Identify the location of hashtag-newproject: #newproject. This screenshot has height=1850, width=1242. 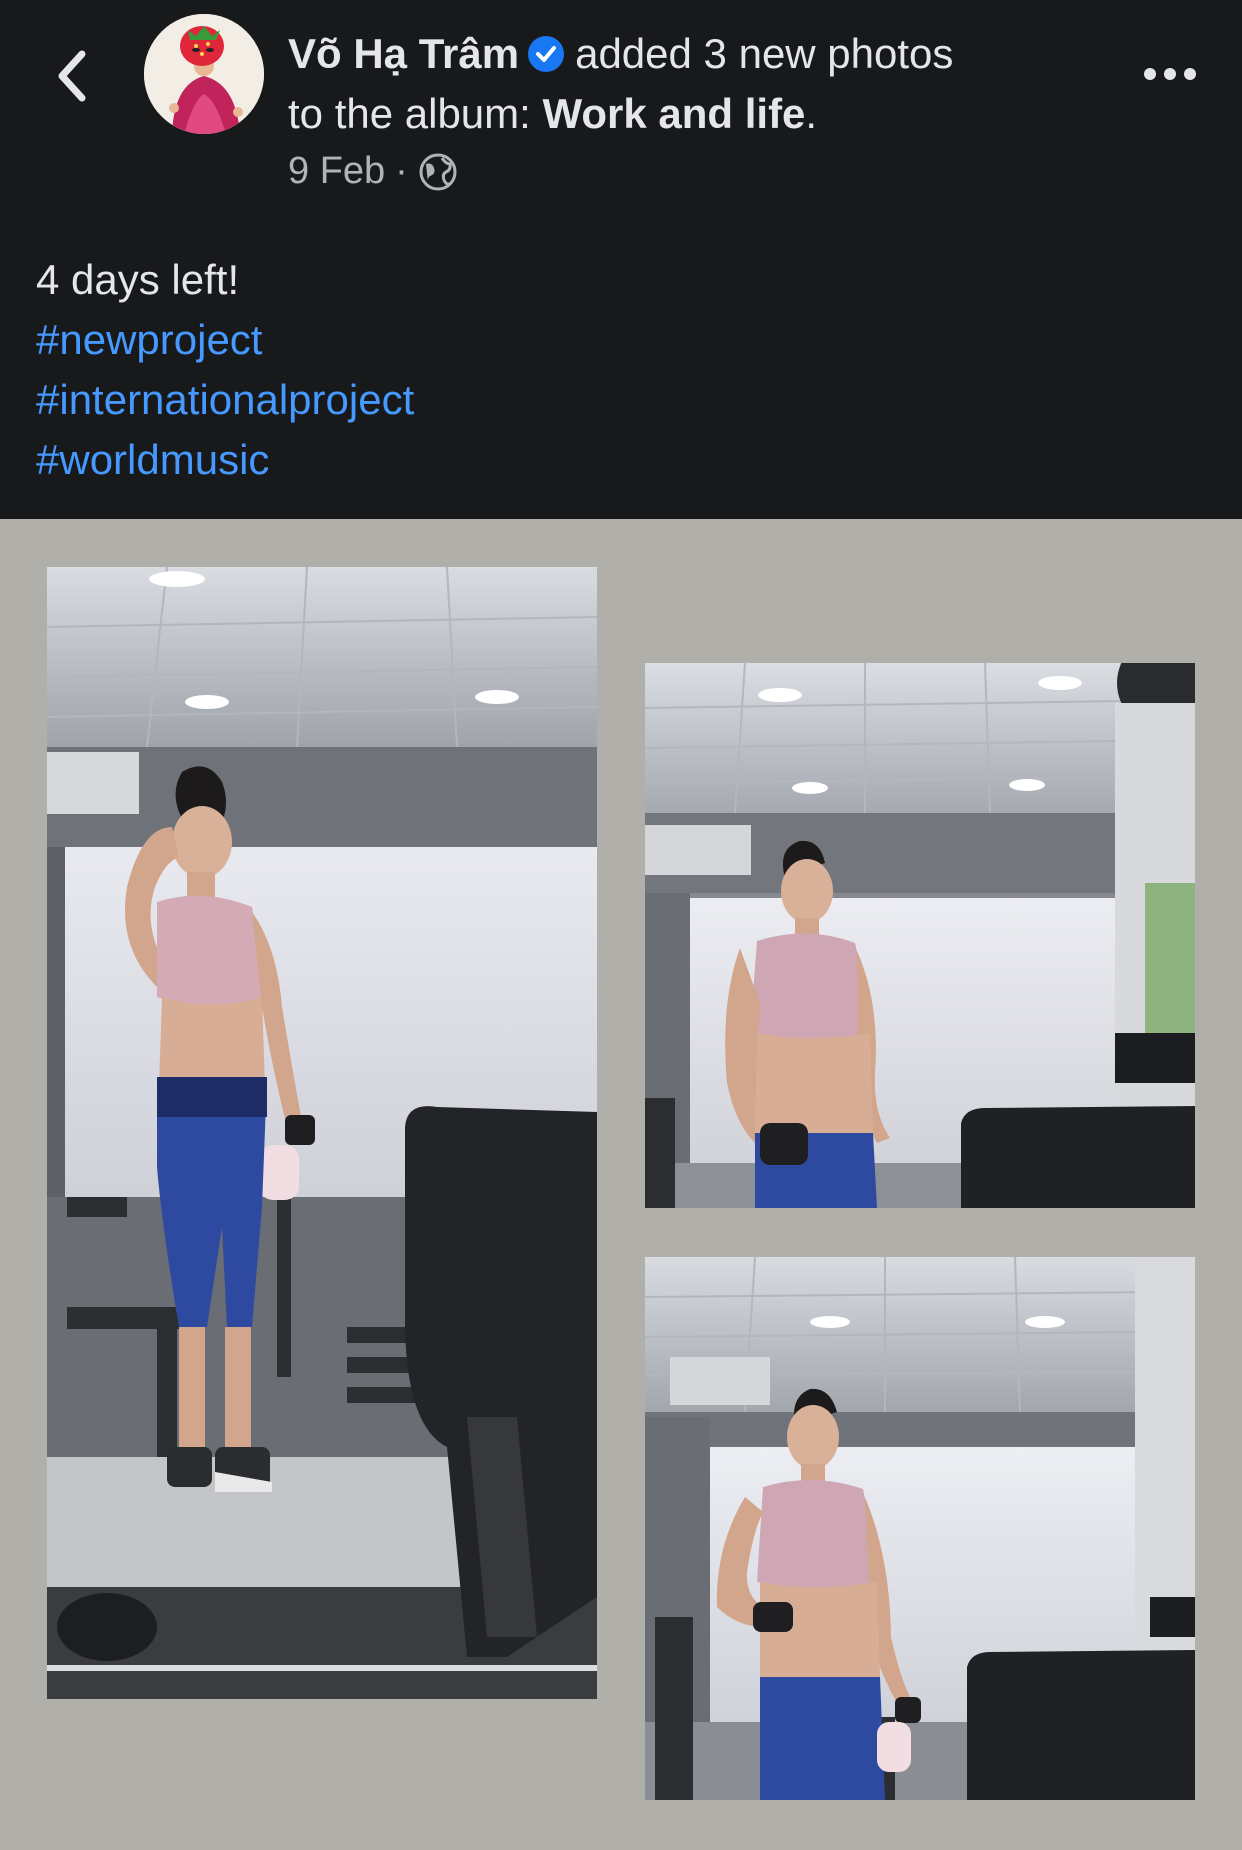
(225, 340).